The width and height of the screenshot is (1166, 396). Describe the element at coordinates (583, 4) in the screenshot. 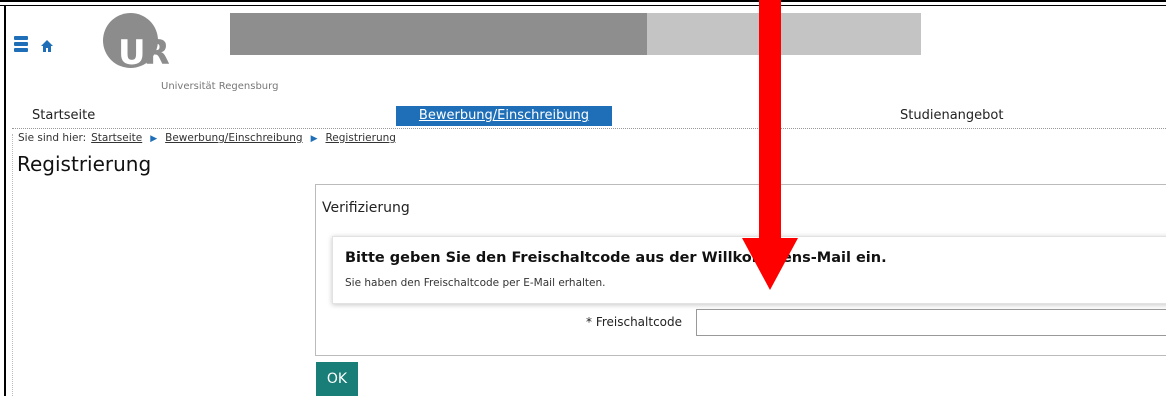

I see `window-top-border` at that location.